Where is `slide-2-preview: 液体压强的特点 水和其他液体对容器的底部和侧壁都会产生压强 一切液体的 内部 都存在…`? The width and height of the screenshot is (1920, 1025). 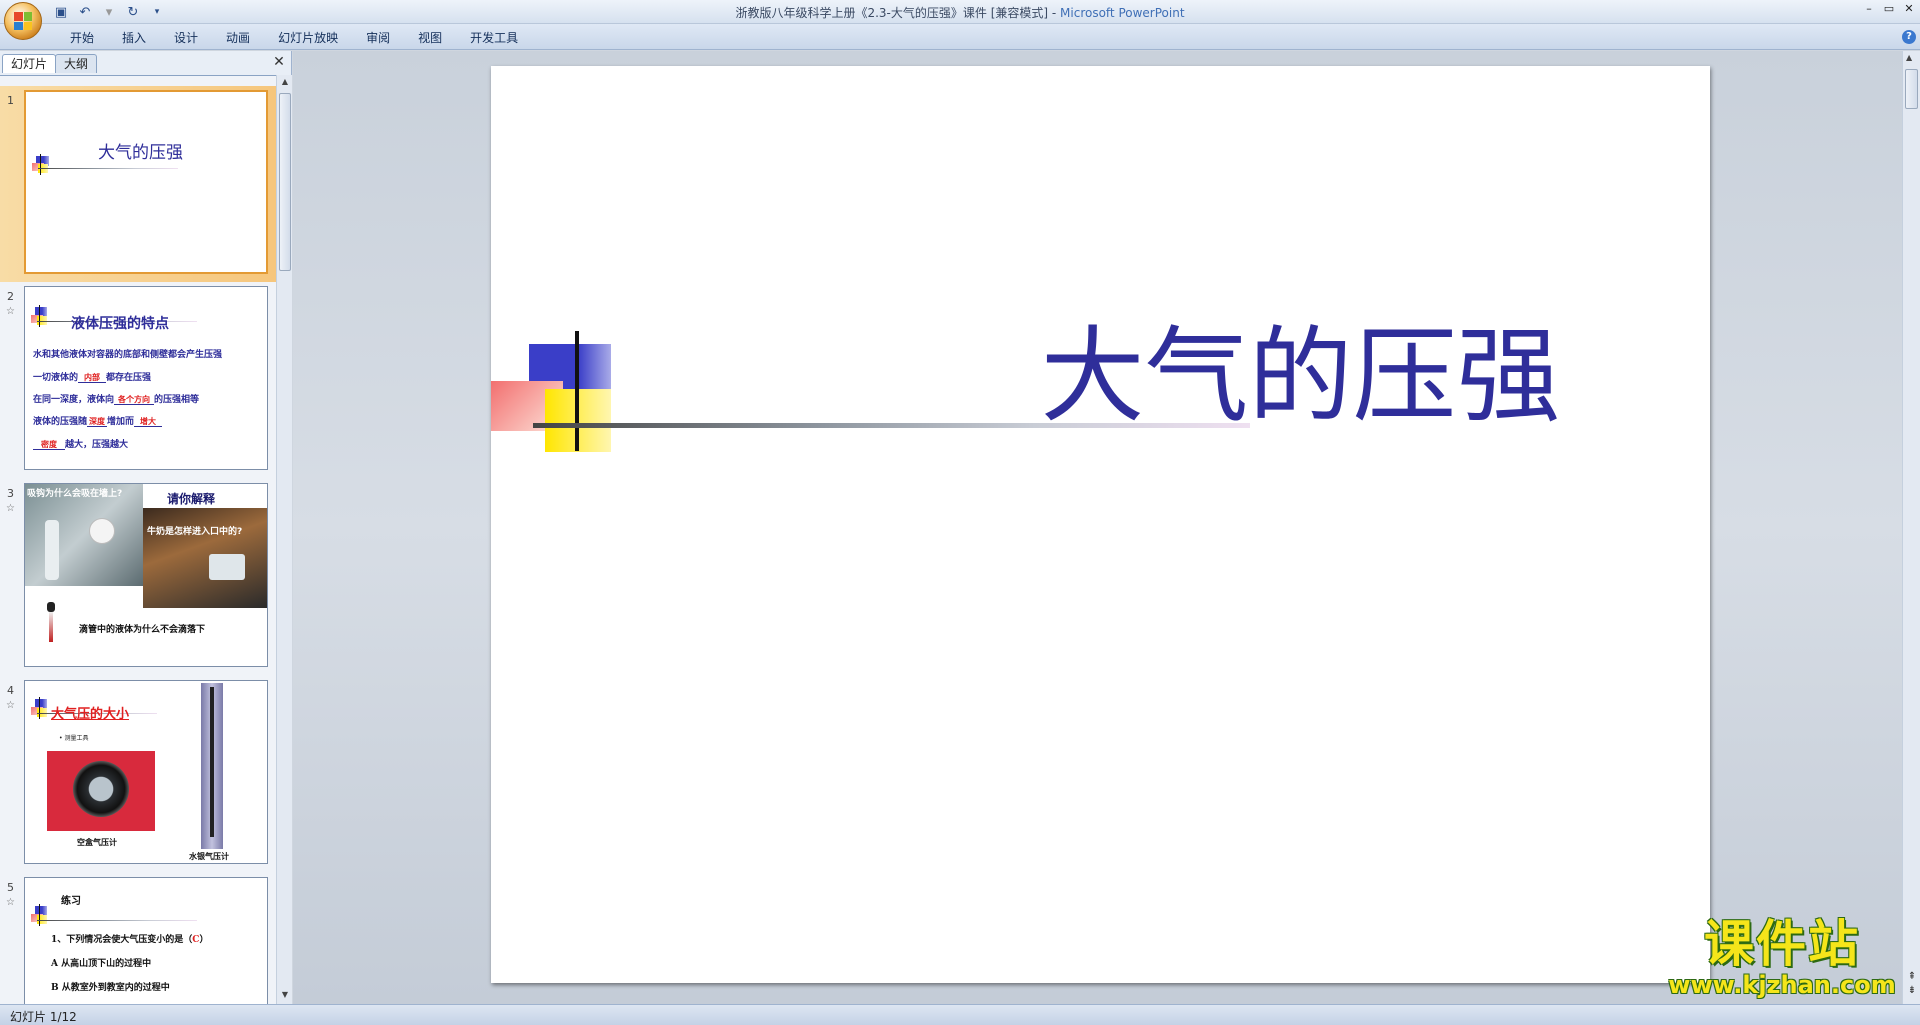
slide-2-preview: 液体压强的特点 水和其他液体对容器的底部和侧壁都会产生压强 一切液体的 内部 都存在… is located at coordinates (146, 378).